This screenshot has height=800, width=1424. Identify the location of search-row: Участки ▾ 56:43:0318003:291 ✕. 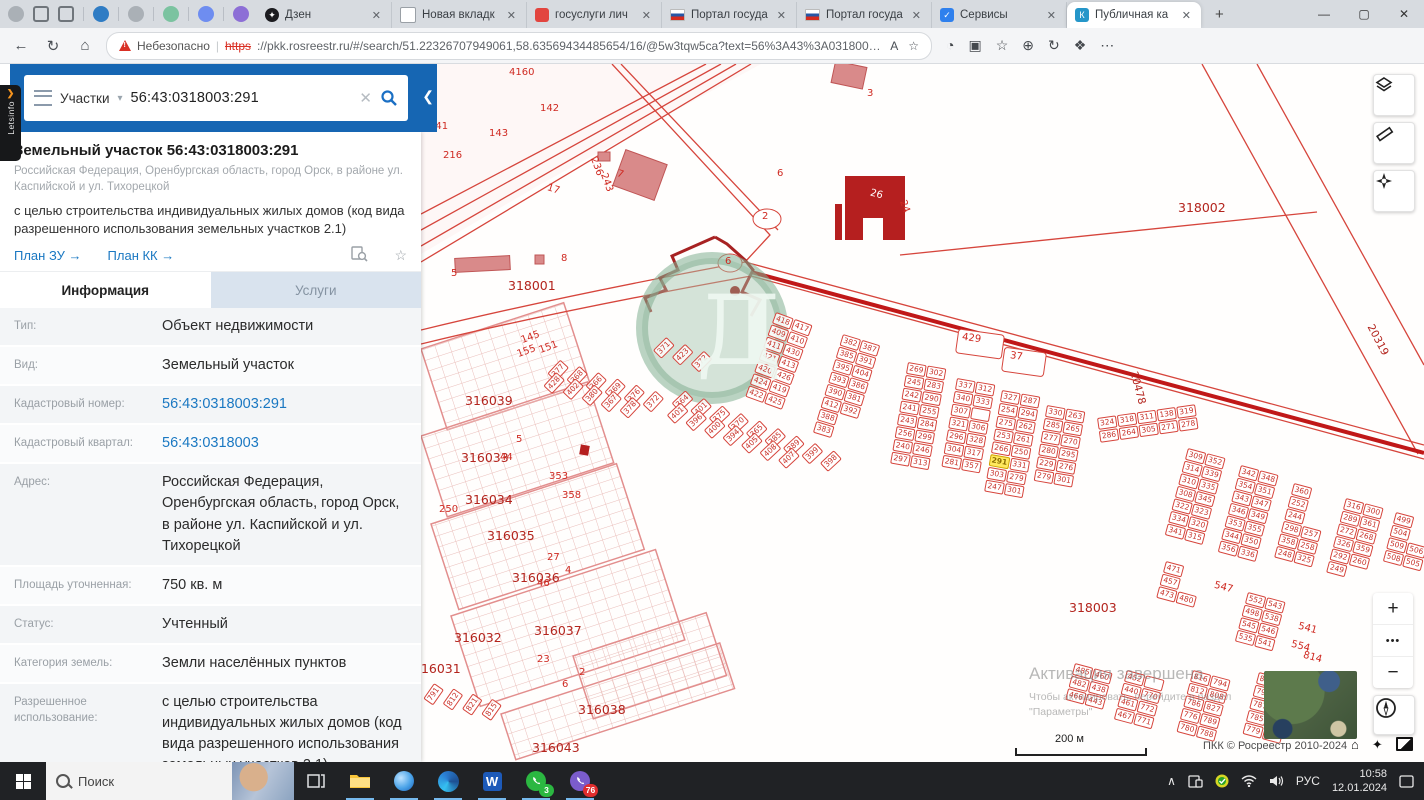
(216, 98).